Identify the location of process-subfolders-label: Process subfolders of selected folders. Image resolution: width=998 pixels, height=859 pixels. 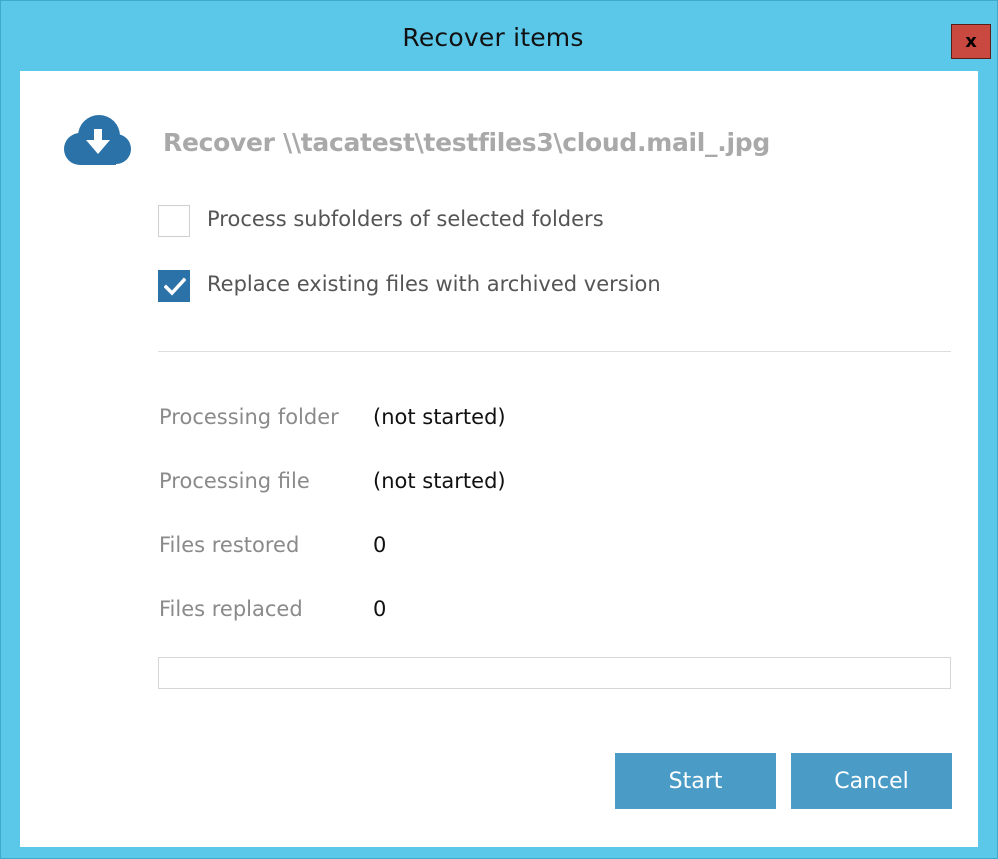
(405, 219).